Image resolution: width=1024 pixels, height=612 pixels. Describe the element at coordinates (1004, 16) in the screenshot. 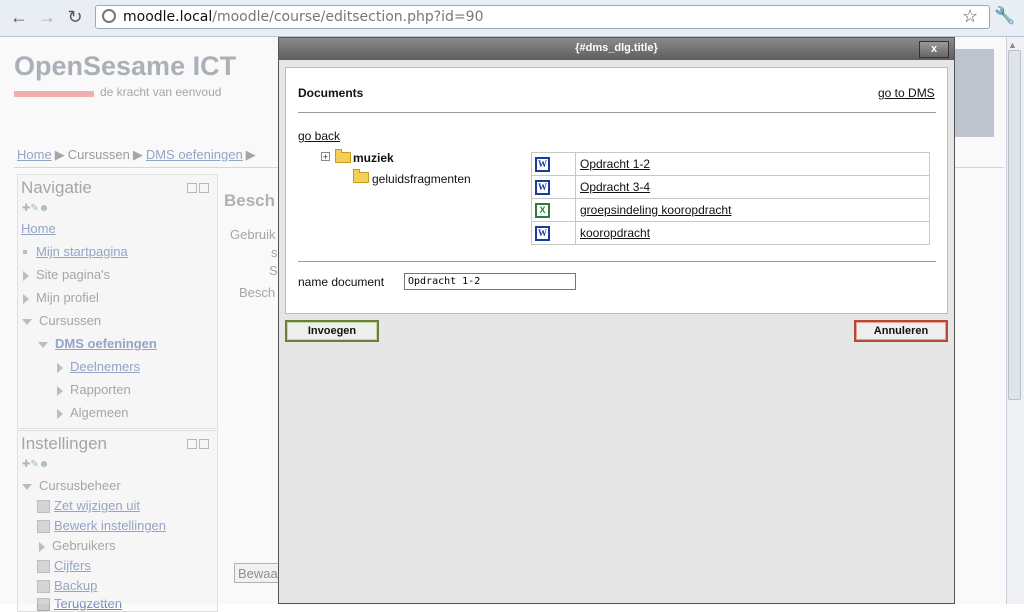

I see `wrench-icon: 🔧` at that location.